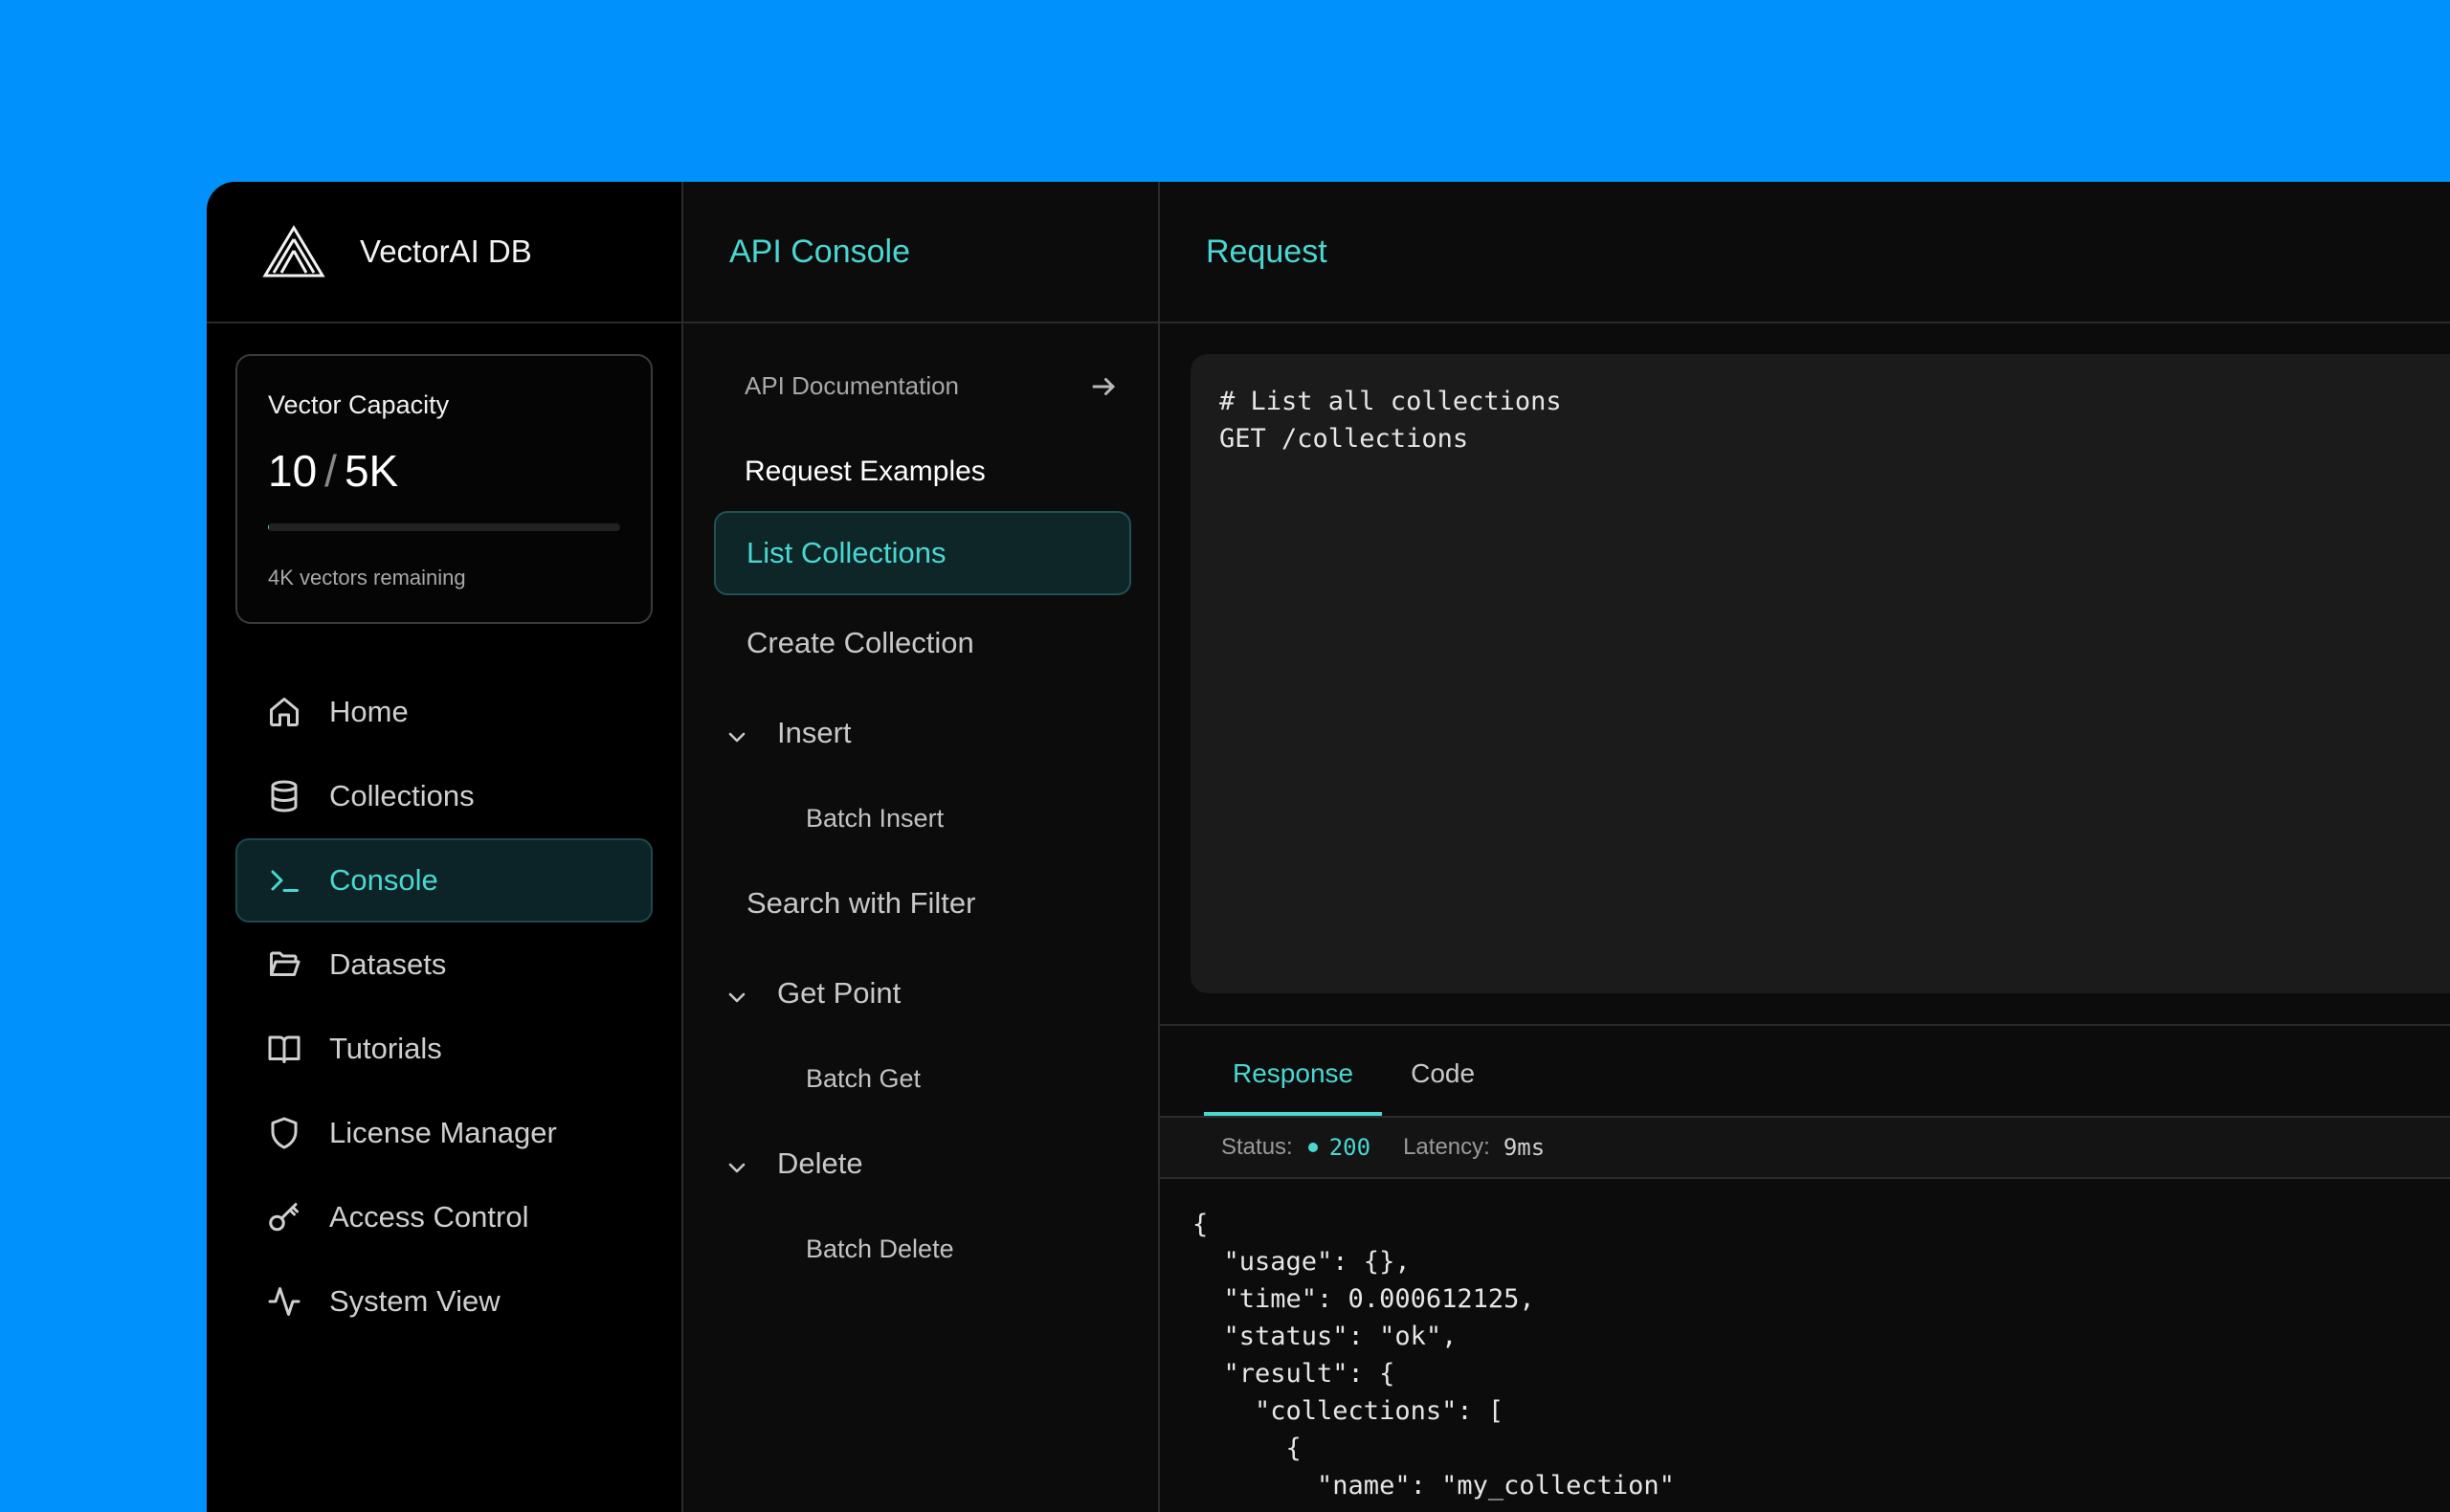  Describe the element at coordinates (444, 712) in the screenshot. I see `nav-item-home: Home` at that location.